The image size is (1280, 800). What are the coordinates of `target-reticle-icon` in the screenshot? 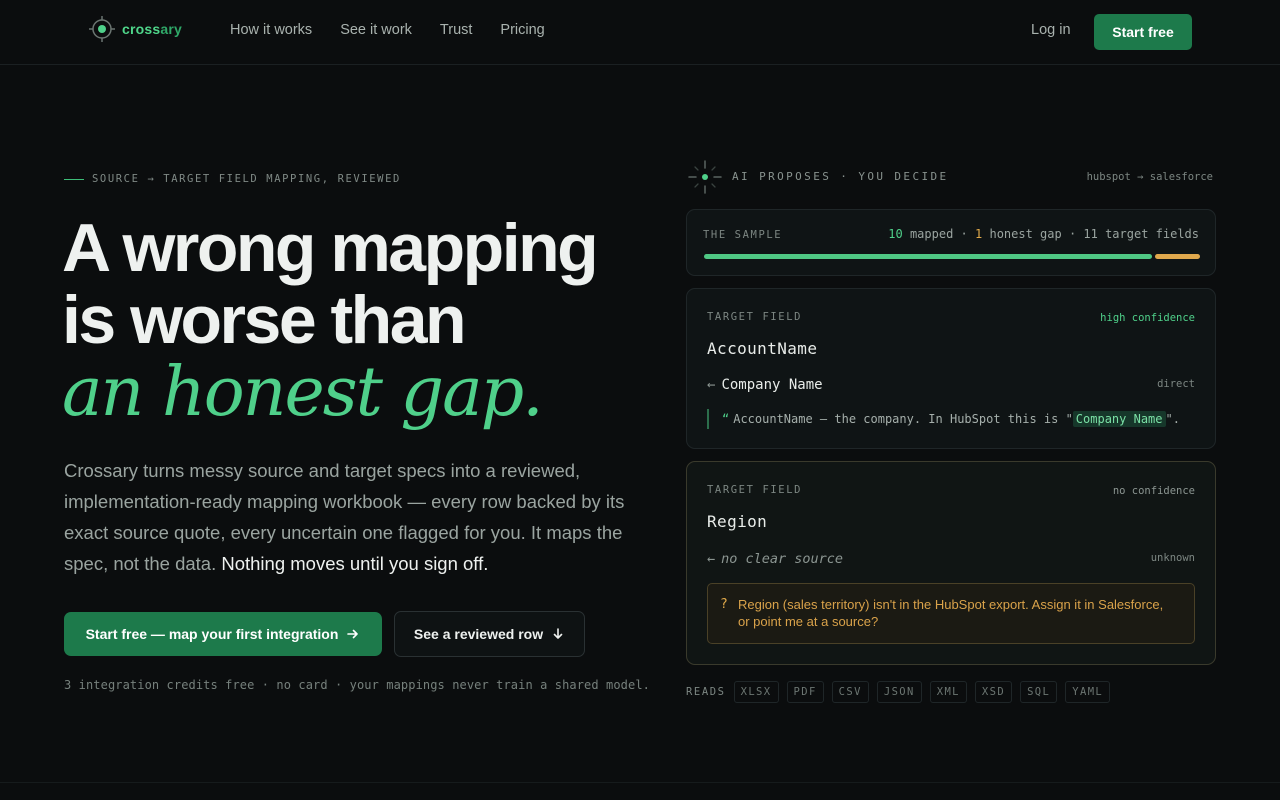 It's located at (705, 177).